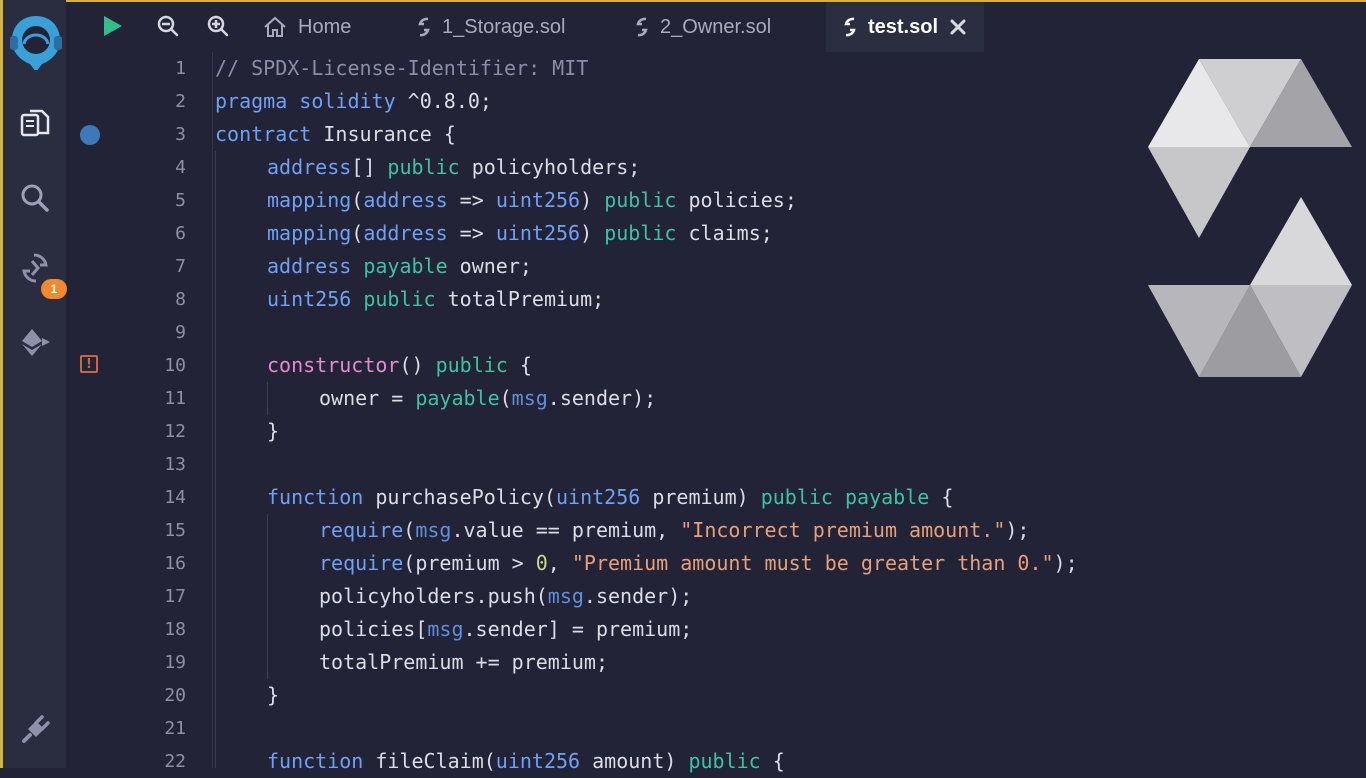 This screenshot has height=778, width=1366. What do you see at coordinates (325, 26) in the screenshot?
I see `tab-label: Home` at bounding box center [325, 26].